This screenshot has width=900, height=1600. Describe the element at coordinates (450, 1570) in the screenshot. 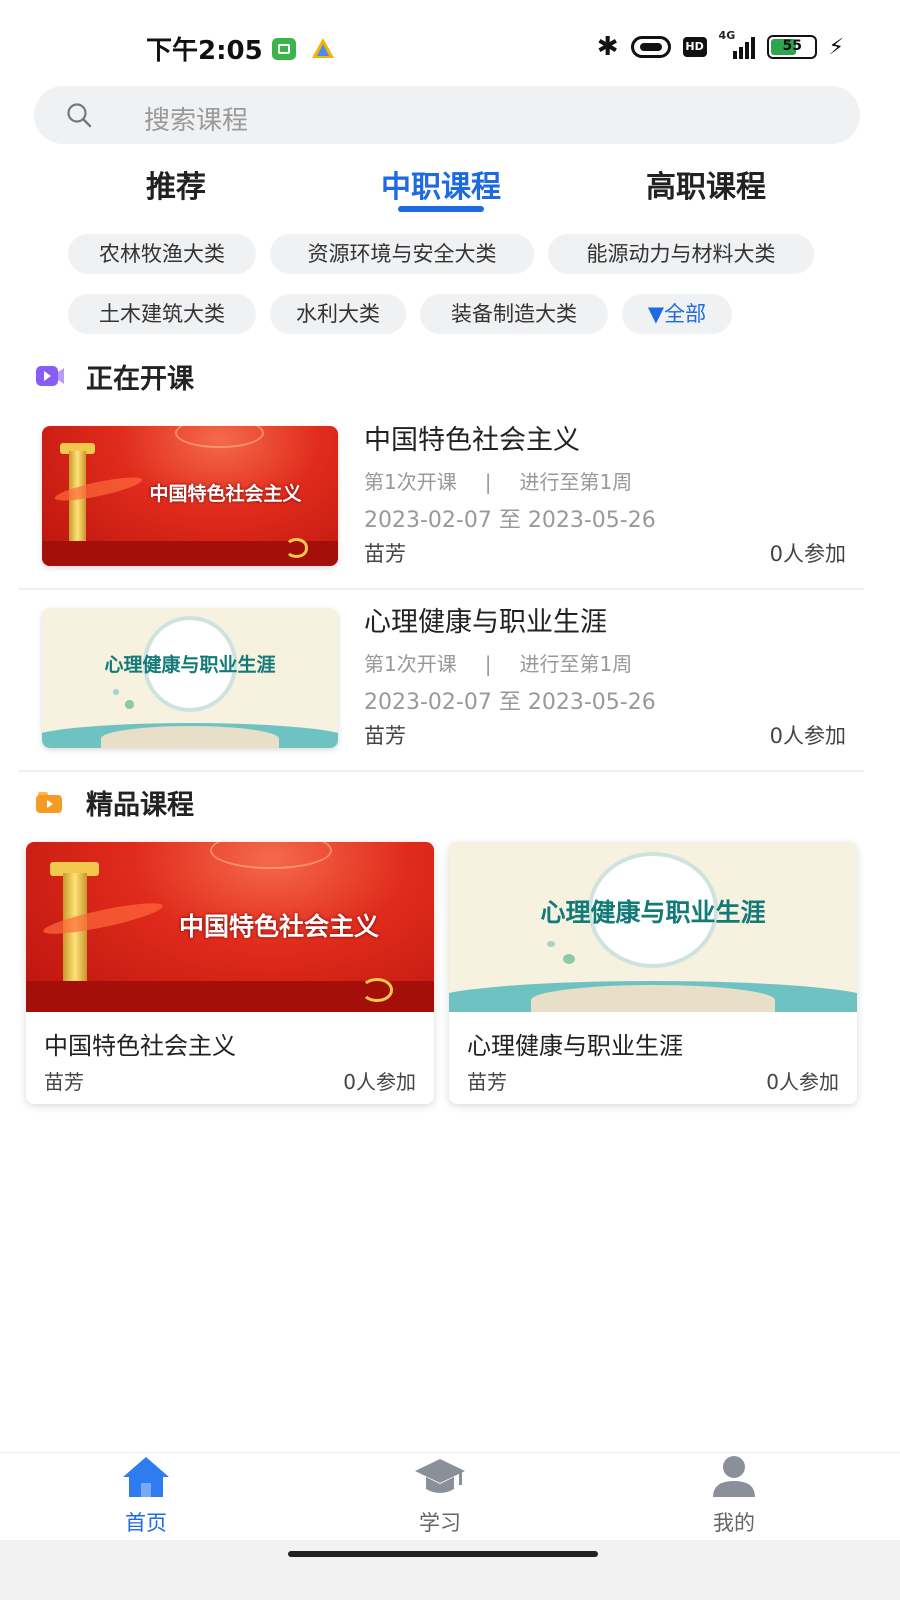

I see `system-gesture-area` at that location.